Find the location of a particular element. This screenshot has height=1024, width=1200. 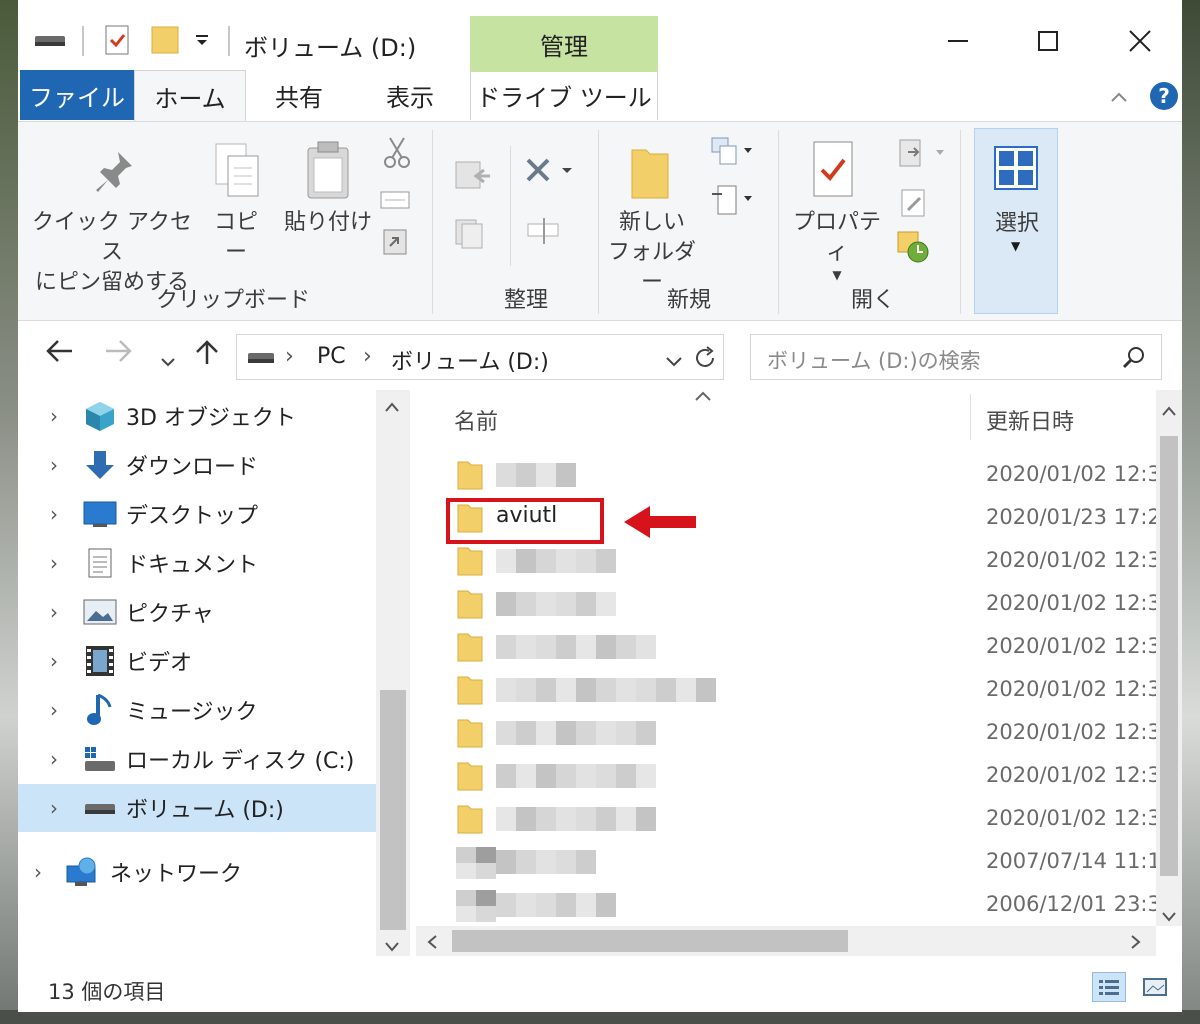

copy-button: コピー is located at coordinates (236, 238).